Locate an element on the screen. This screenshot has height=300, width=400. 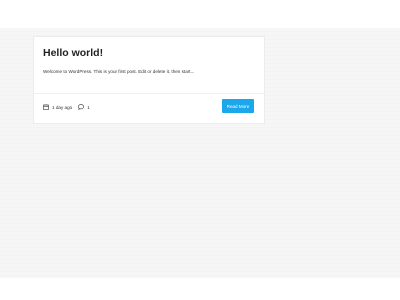
comment-icon is located at coordinates (81, 107).